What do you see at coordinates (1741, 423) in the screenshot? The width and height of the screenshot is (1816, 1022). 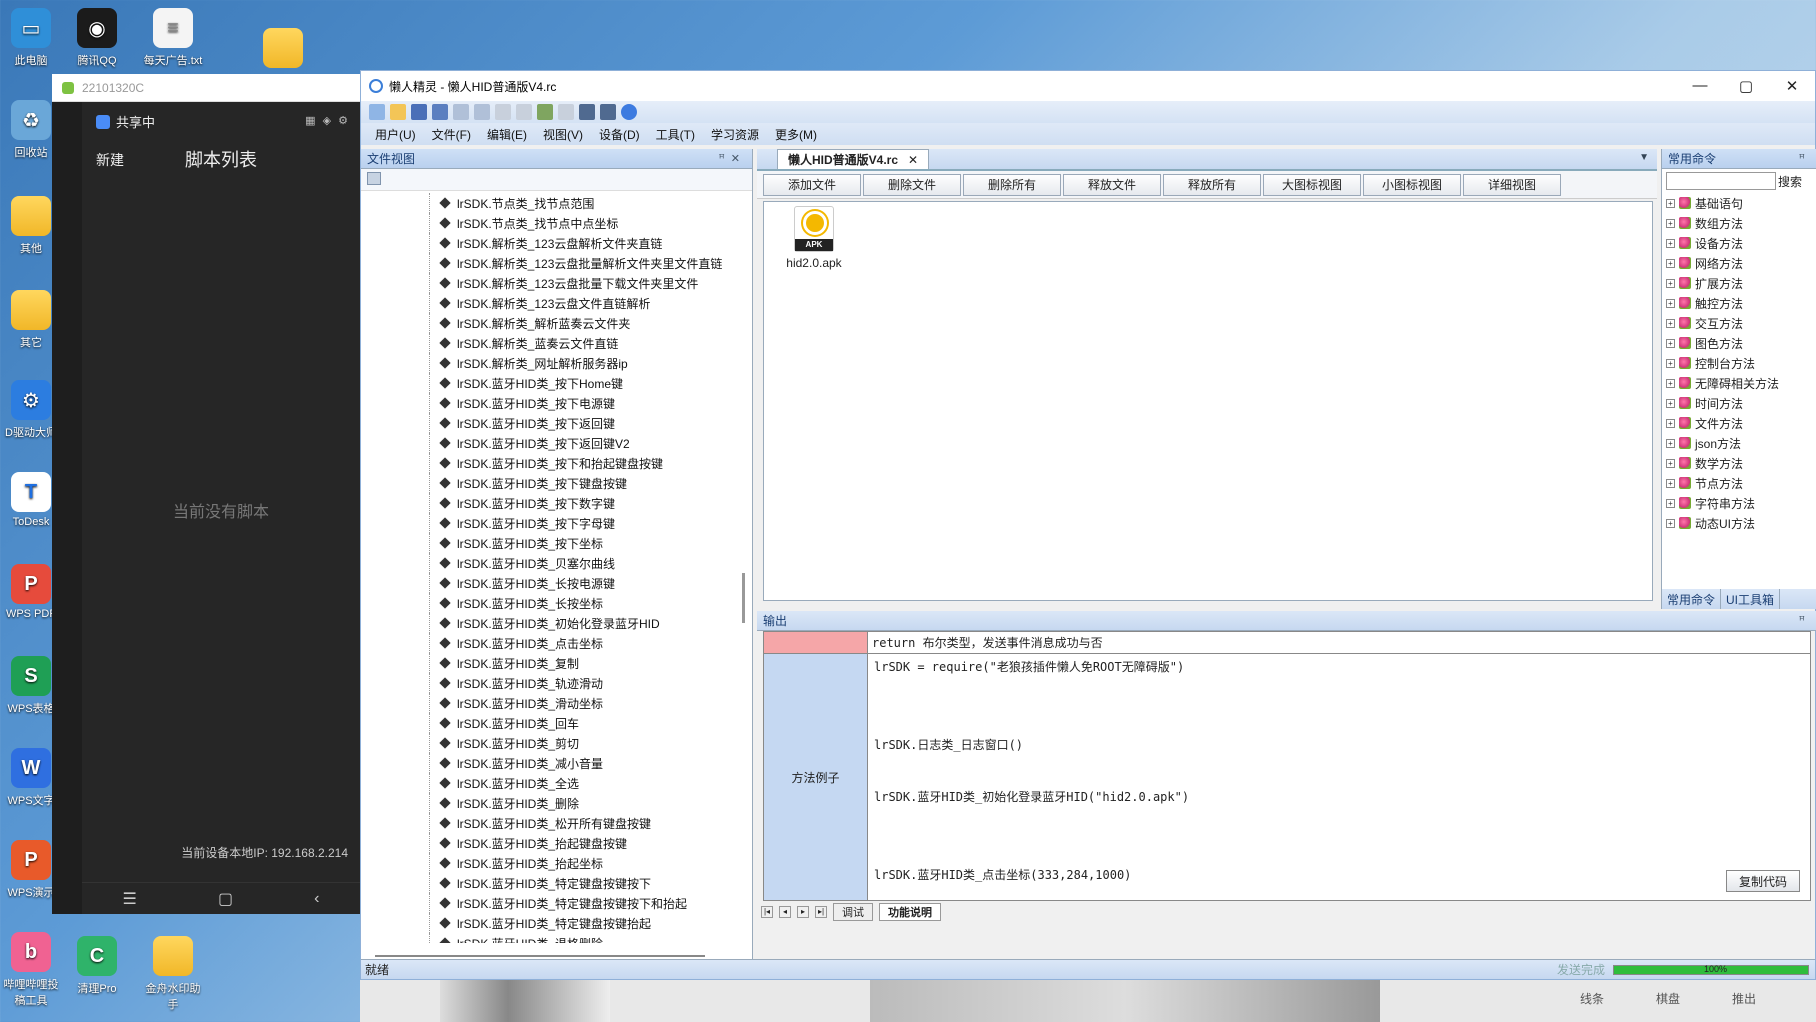 I see `command-category: + 文件方法` at bounding box center [1741, 423].